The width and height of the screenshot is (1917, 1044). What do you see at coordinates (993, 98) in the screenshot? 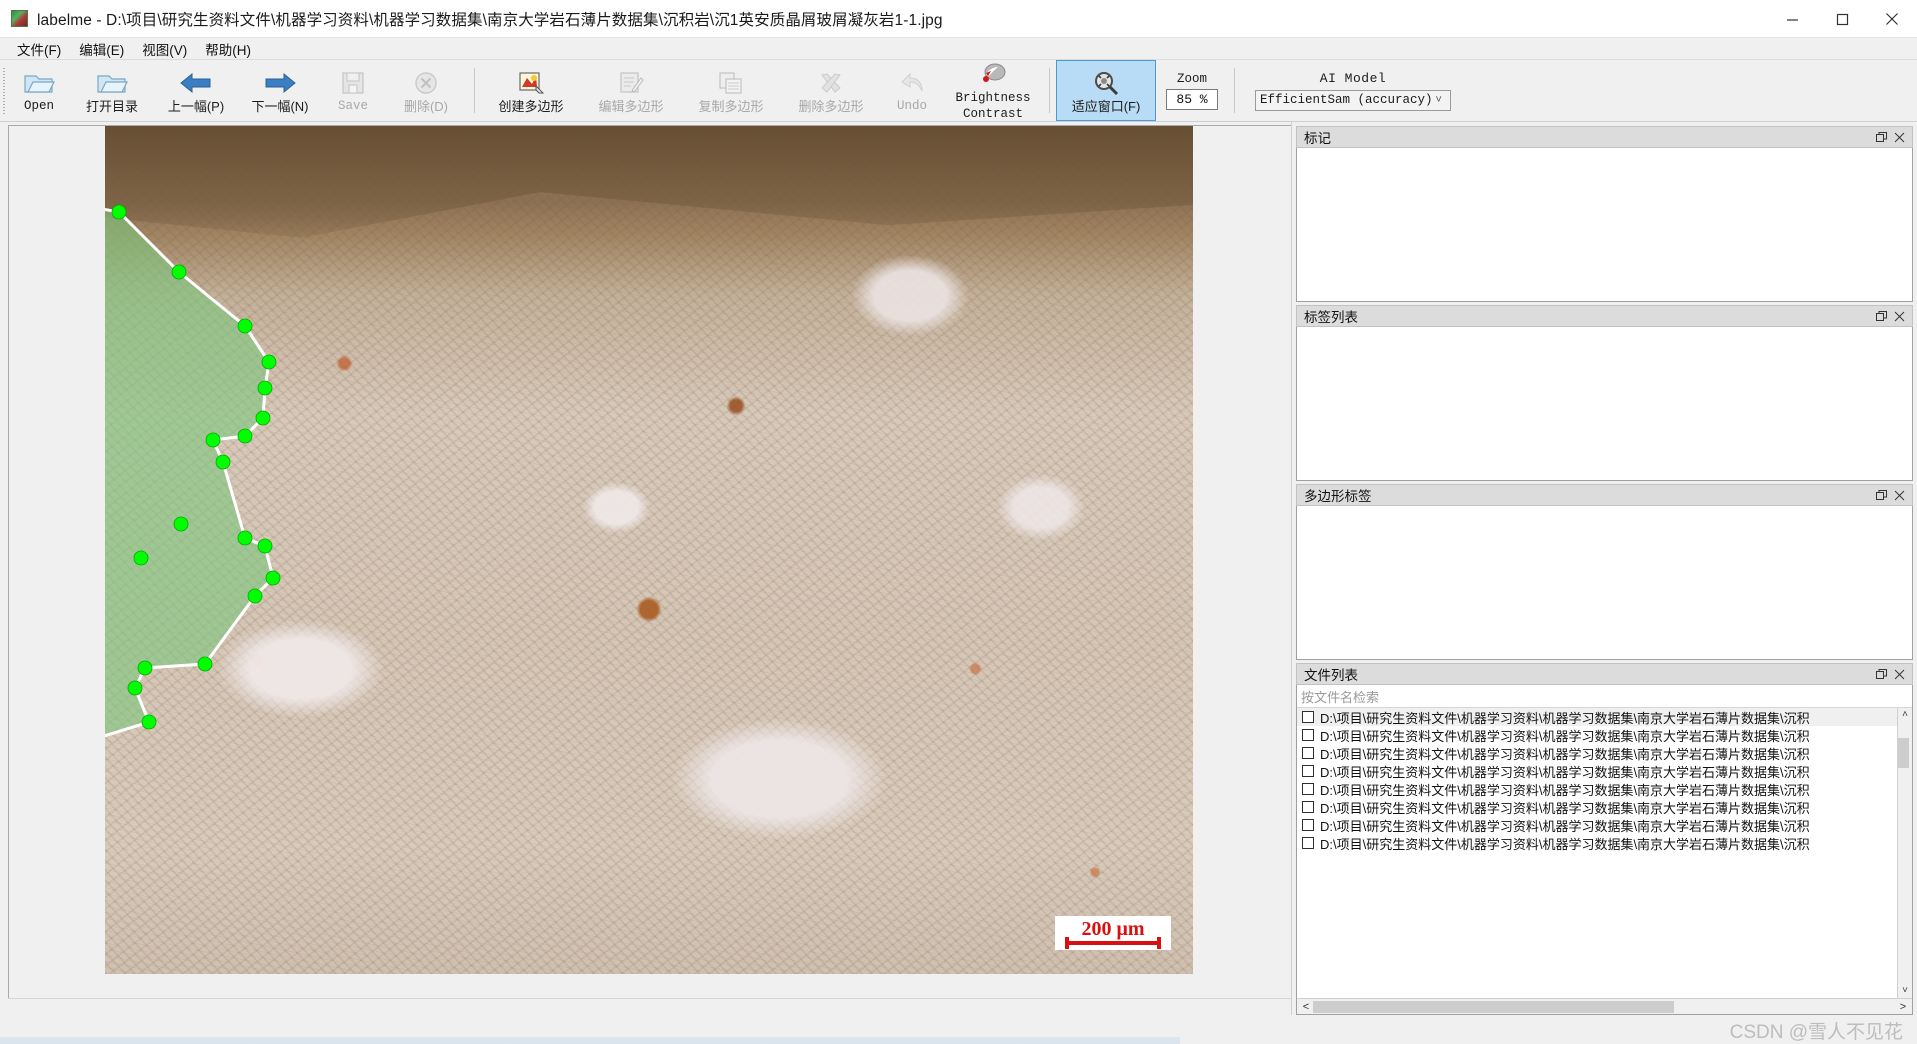
I see `brightness-label: Brightness` at bounding box center [993, 98].